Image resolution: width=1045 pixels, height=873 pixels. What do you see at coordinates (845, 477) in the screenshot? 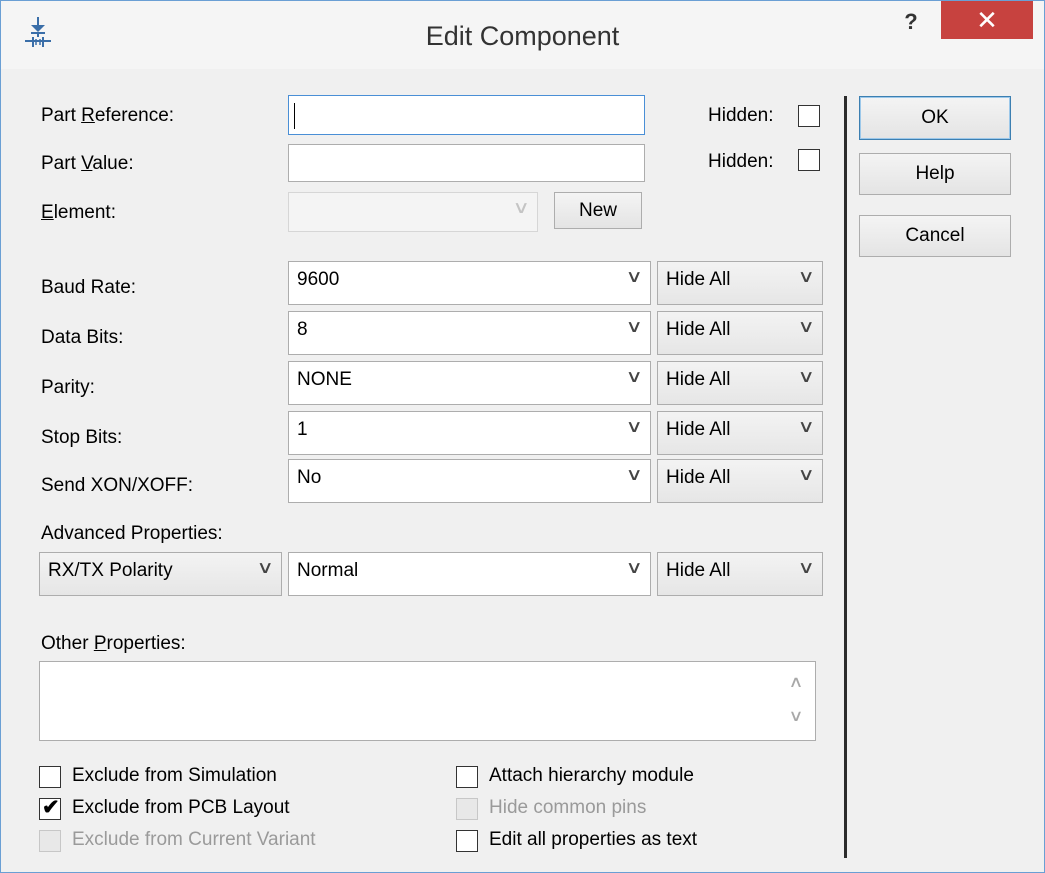
I see `vertical-divider` at bounding box center [845, 477].